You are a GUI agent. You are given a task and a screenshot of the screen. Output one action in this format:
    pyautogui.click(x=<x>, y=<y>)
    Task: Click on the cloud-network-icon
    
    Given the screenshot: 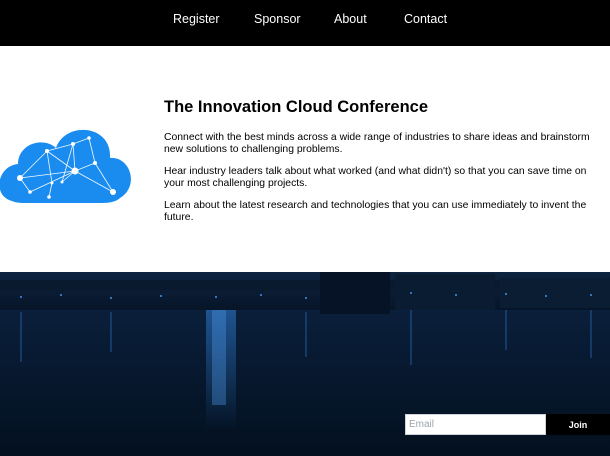 What is the action you would take?
    pyautogui.click(x=67, y=163)
    